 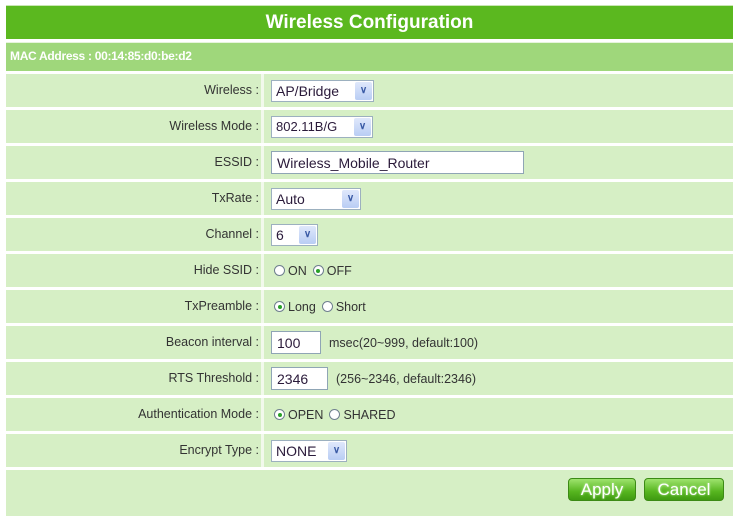 What do you see at coordinates (280, 234) in the screenshot?
I see `channel-value: 6` at bounding box center [280, 234].